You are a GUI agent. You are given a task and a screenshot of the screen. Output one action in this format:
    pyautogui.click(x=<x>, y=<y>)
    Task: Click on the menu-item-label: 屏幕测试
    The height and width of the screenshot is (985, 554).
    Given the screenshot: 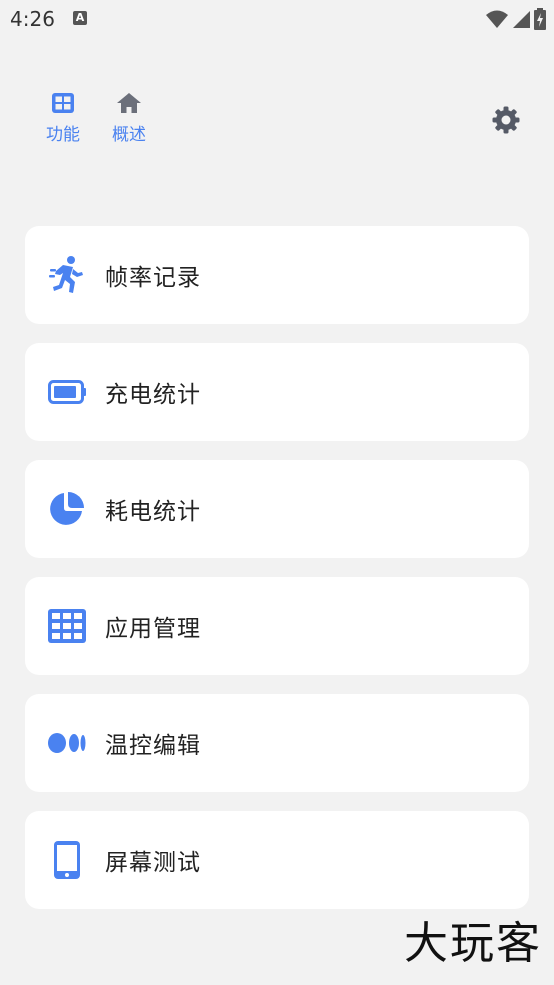 What is the action you would take?
    pyautogui.click(x=153, y=863)
    